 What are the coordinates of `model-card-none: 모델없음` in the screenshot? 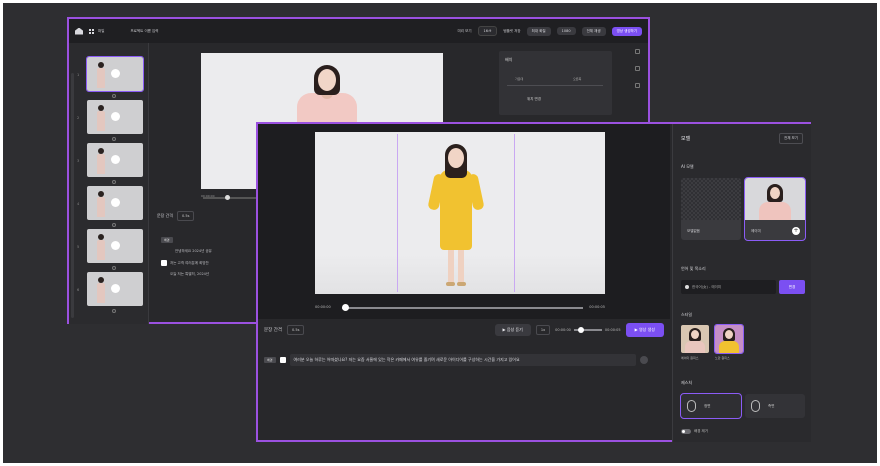 It's located at (711, 209).